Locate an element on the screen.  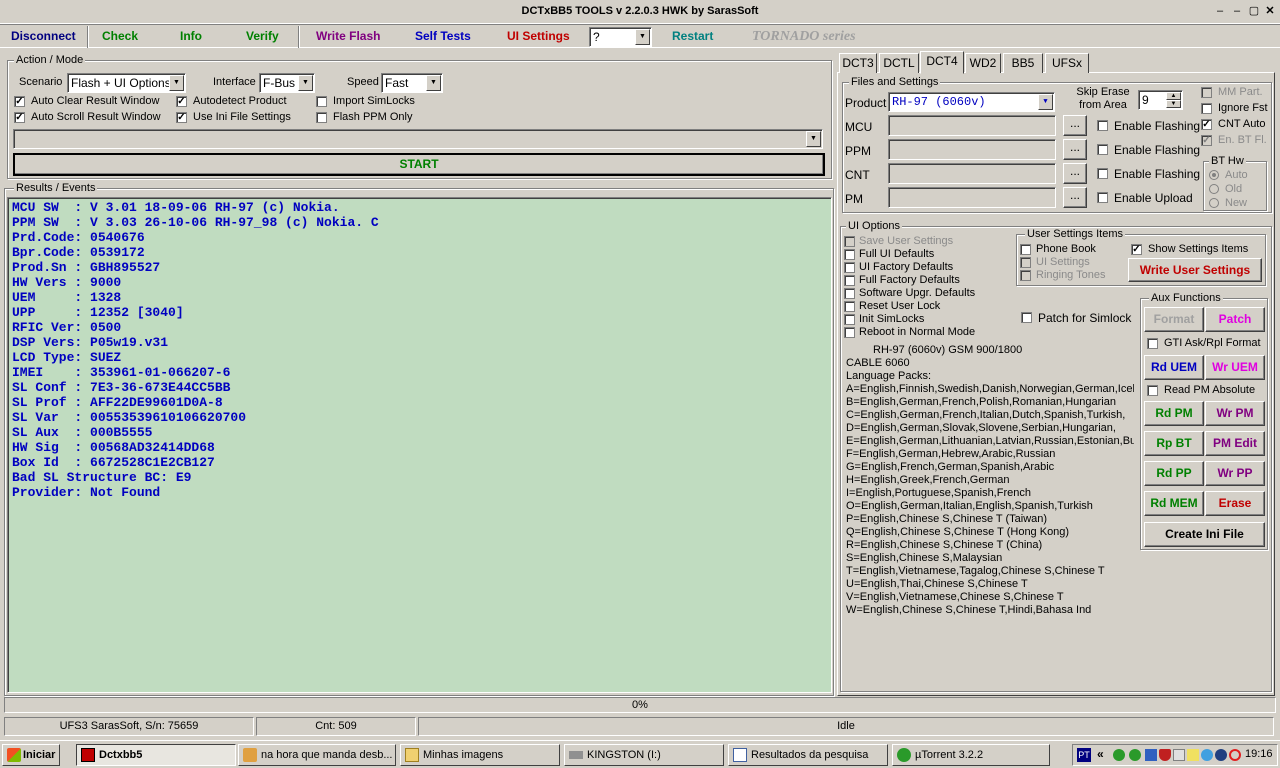
volume-muted-icon is located at coordinates (1235, 755).